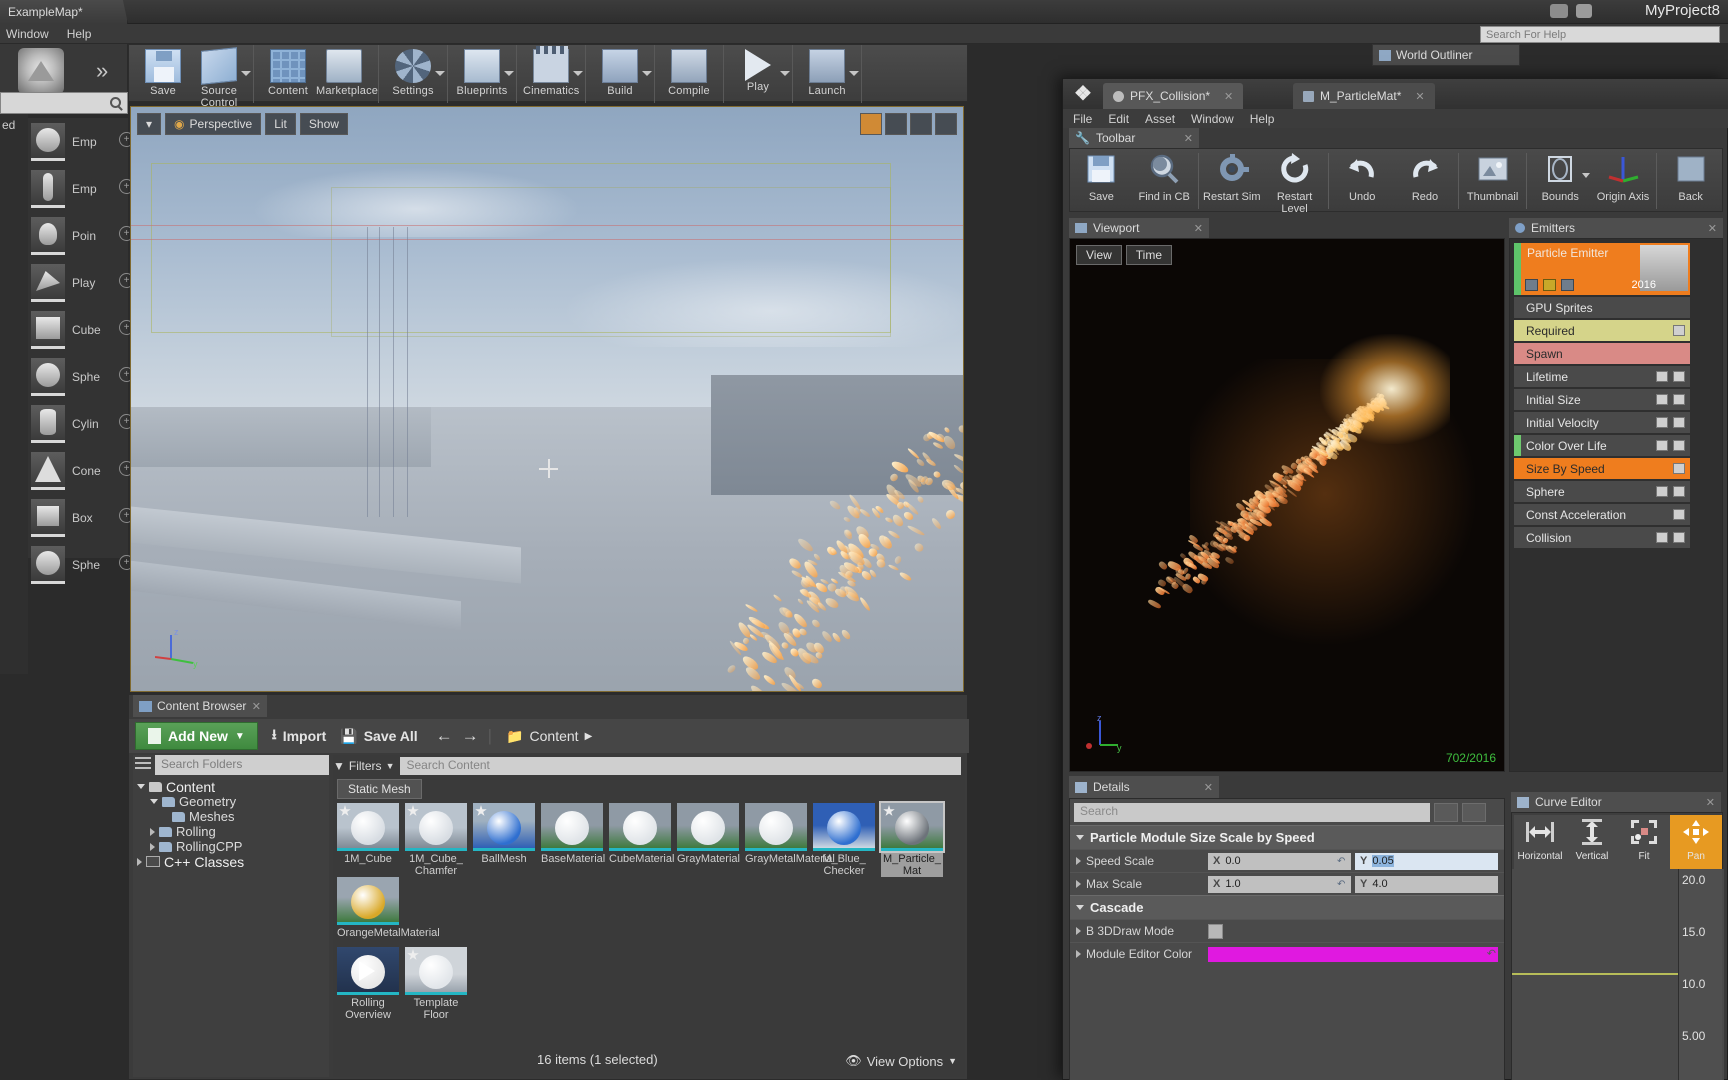 This screenshot has width=1728, height=1080. Describe the element at coordinates (27, 34) in the screenshot. I see `menu-window: Window` at that location.